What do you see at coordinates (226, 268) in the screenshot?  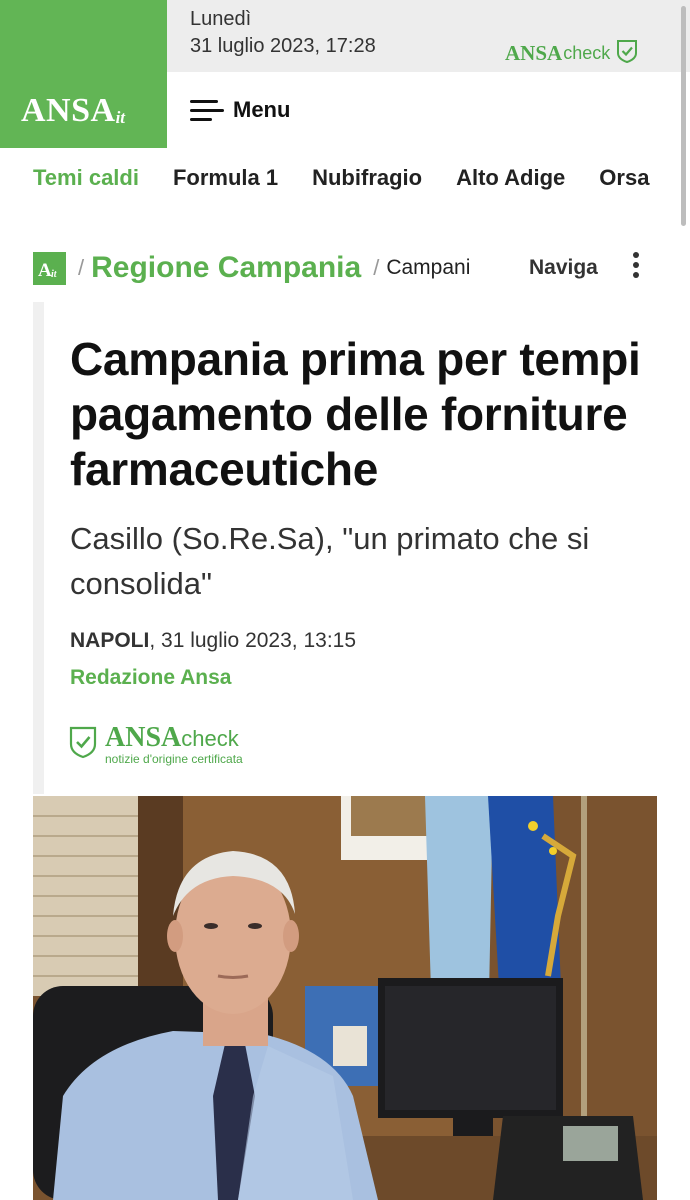 I see `breadcrumb-region: Regione Campania` at bounding box center [226, 268].